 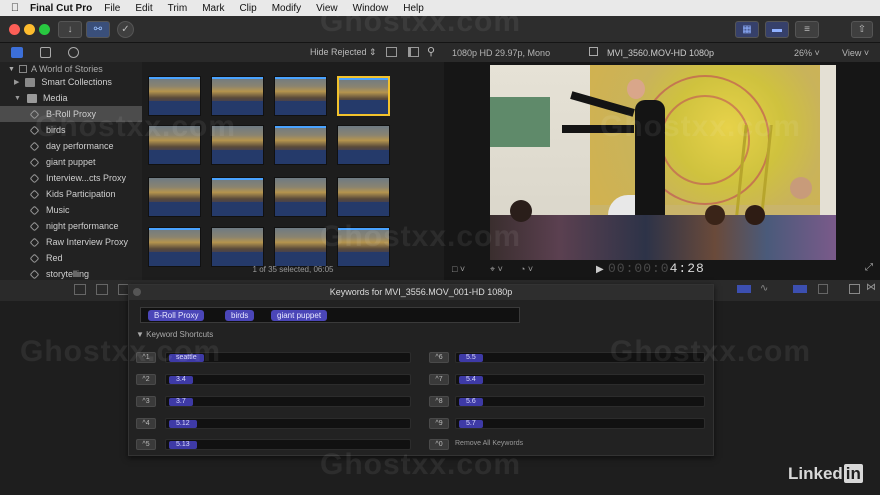 What do you see at coordinates (86, 178) in the screenshot?
I see `sidebar-item-label: Interview...cts Proxy` at bounding box center [86, 178].